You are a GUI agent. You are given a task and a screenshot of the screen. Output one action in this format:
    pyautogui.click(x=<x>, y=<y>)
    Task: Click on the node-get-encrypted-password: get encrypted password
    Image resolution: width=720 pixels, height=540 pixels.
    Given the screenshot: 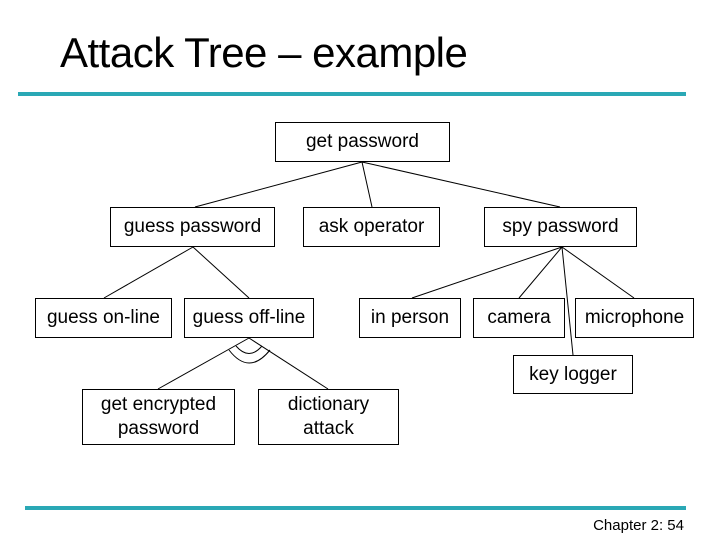 What is the action you would take?
    pyautogui.click(x=158, y=417)
    